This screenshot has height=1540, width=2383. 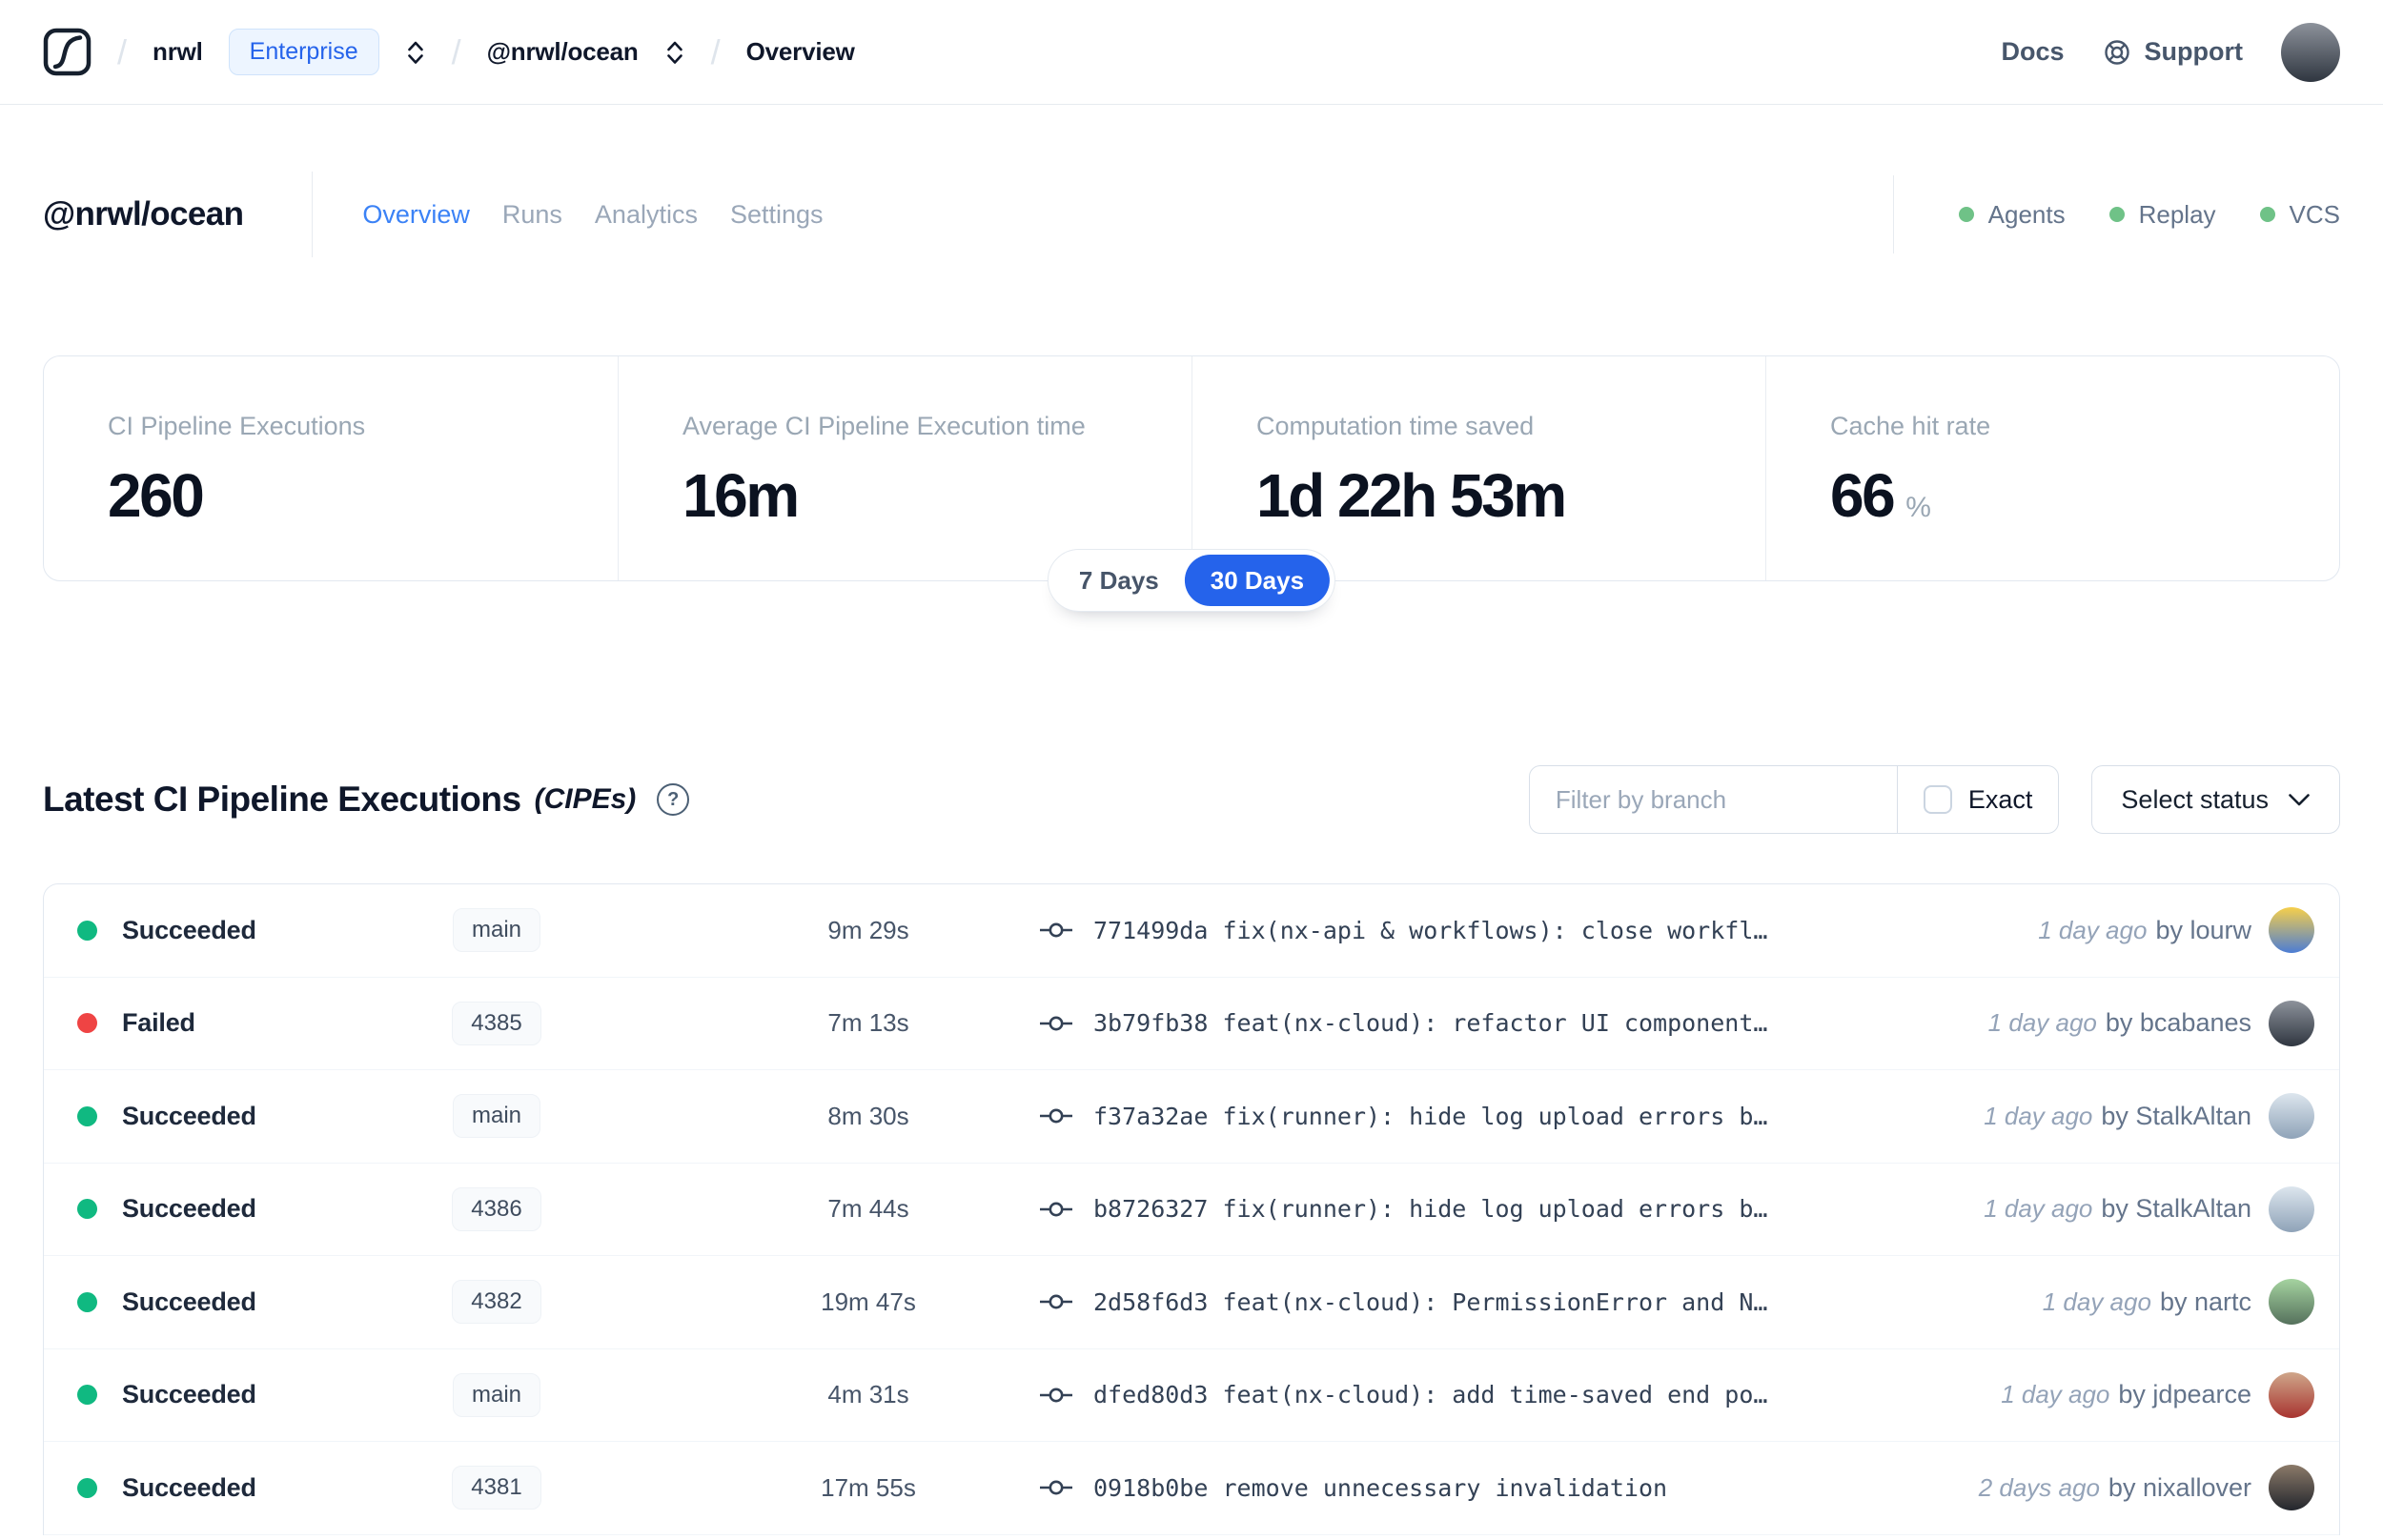 I want to click on status-replay: Replay, so click(x=2162, y=214).